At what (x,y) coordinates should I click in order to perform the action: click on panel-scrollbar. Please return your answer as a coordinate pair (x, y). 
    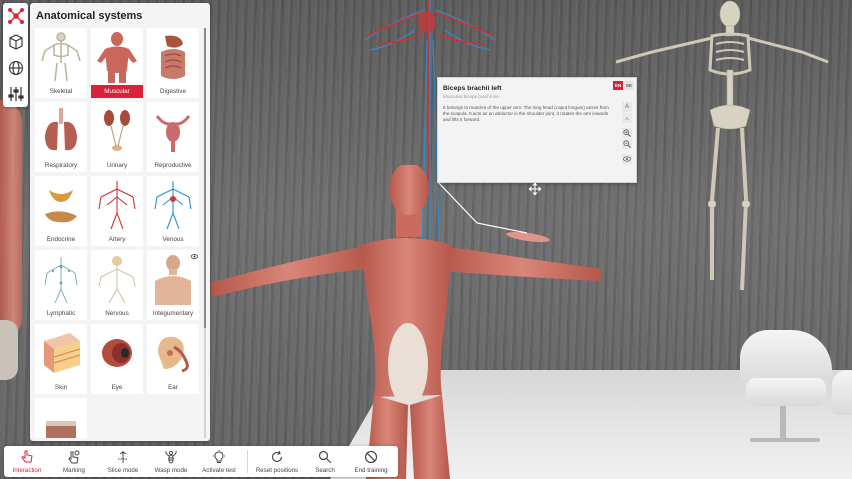
    Looking at the image, I should click on (205, 233).